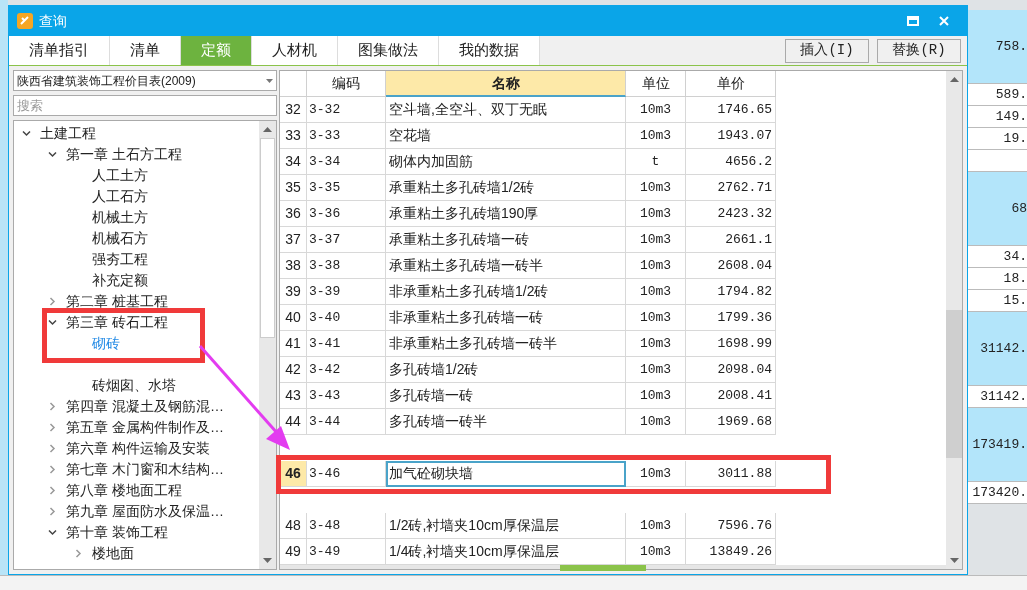 The image size is (1027, 590). Describe the element at coordinates (506, 162) in the screenshot. I see `table-cell: 砌体内加固筋` at that location.